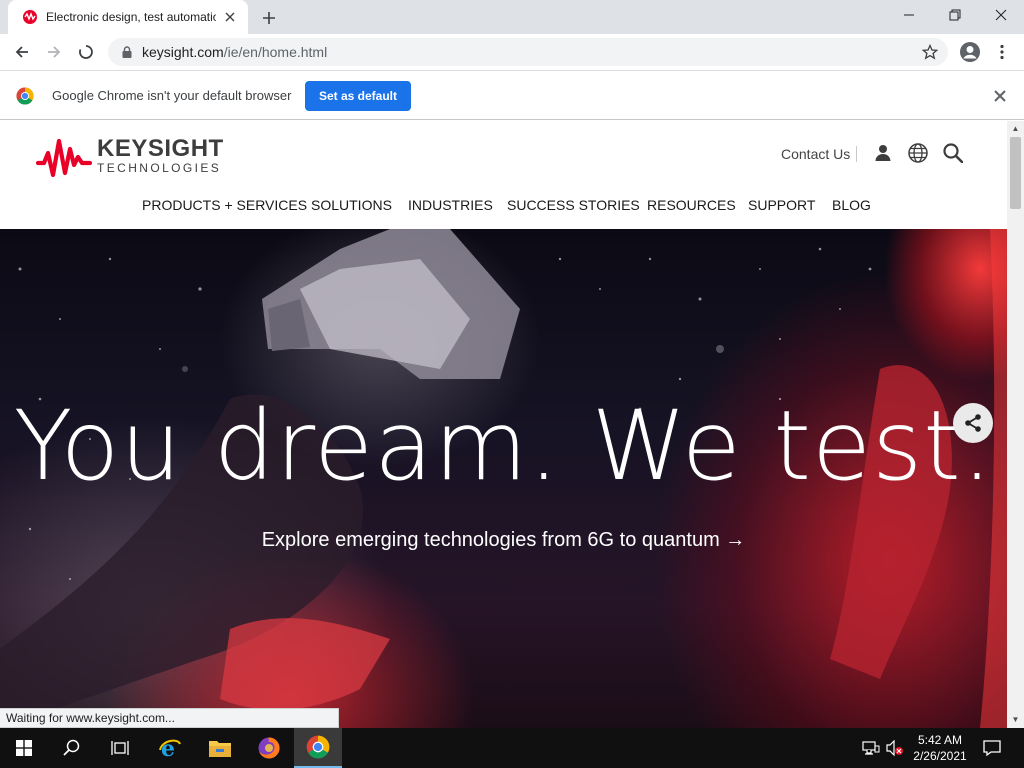 This screenshot has width=1024, height=768. What do you see at coordinates (183, 52) in the screenshot?
I see `url-host: keysight.com` at bounding box center [183, 52].